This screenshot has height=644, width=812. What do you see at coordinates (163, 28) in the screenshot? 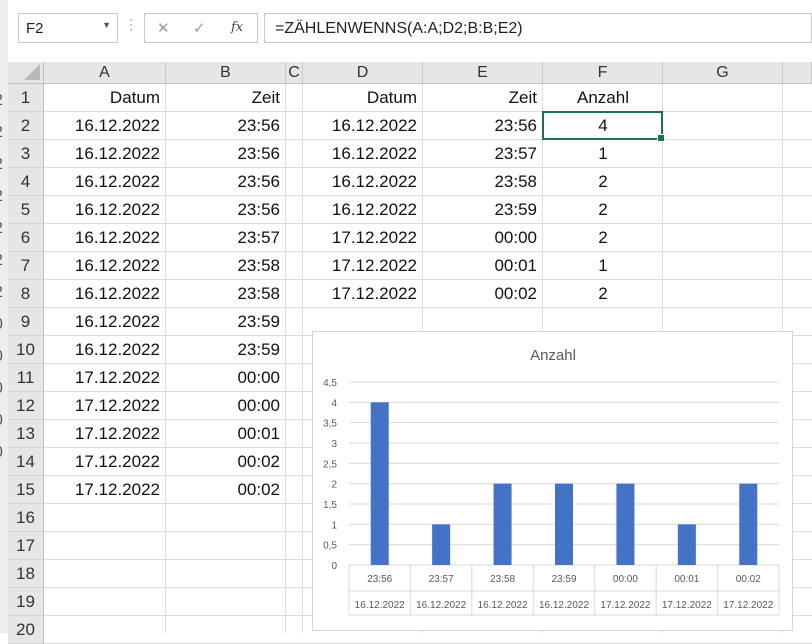
I see `cancel-icon: ✕` at bounding box center [163, 28].